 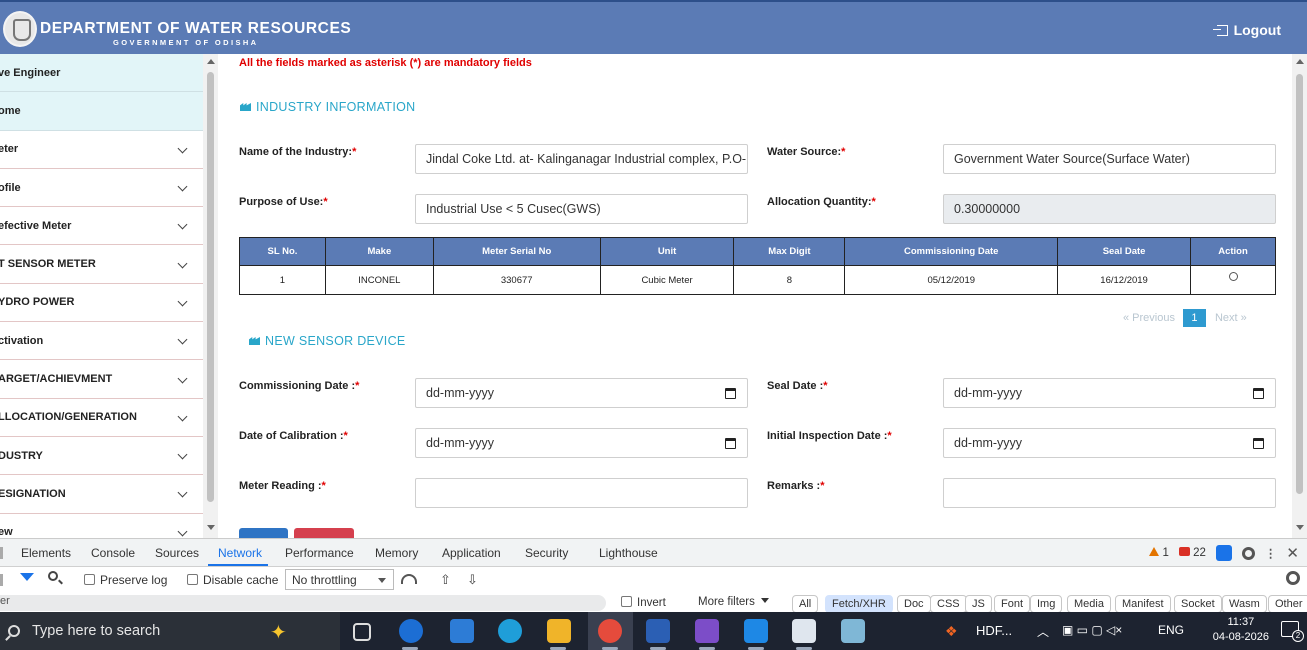 I want to click on devtools-tab-security: Security, so click(x=546, y=553).